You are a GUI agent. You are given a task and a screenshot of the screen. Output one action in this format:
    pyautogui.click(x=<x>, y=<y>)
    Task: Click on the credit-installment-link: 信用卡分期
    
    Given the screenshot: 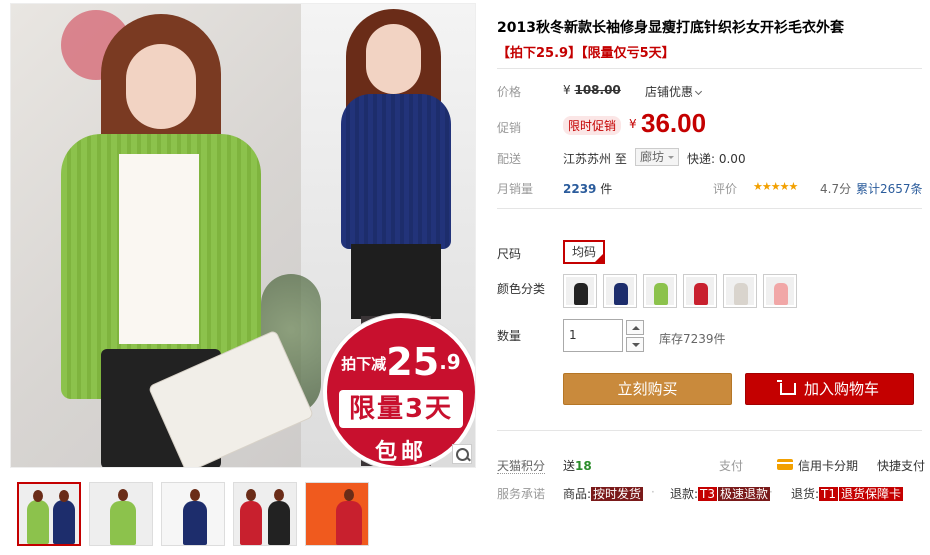 What is the action you would take?
    pyautogui.click(x=828, y=465)
    